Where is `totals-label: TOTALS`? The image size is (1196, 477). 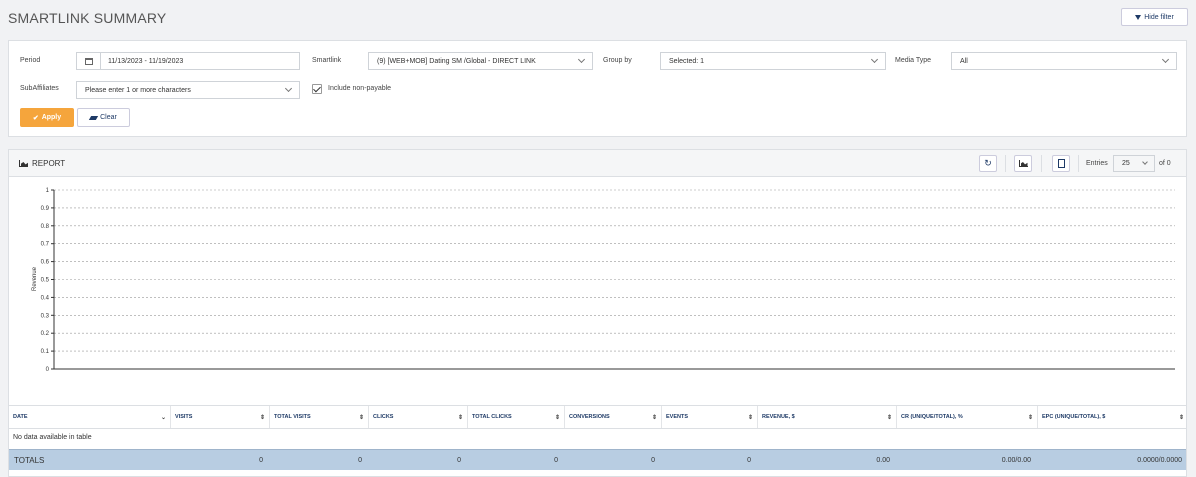
totals-label: TOTALS is located at coordinates (29, 460).